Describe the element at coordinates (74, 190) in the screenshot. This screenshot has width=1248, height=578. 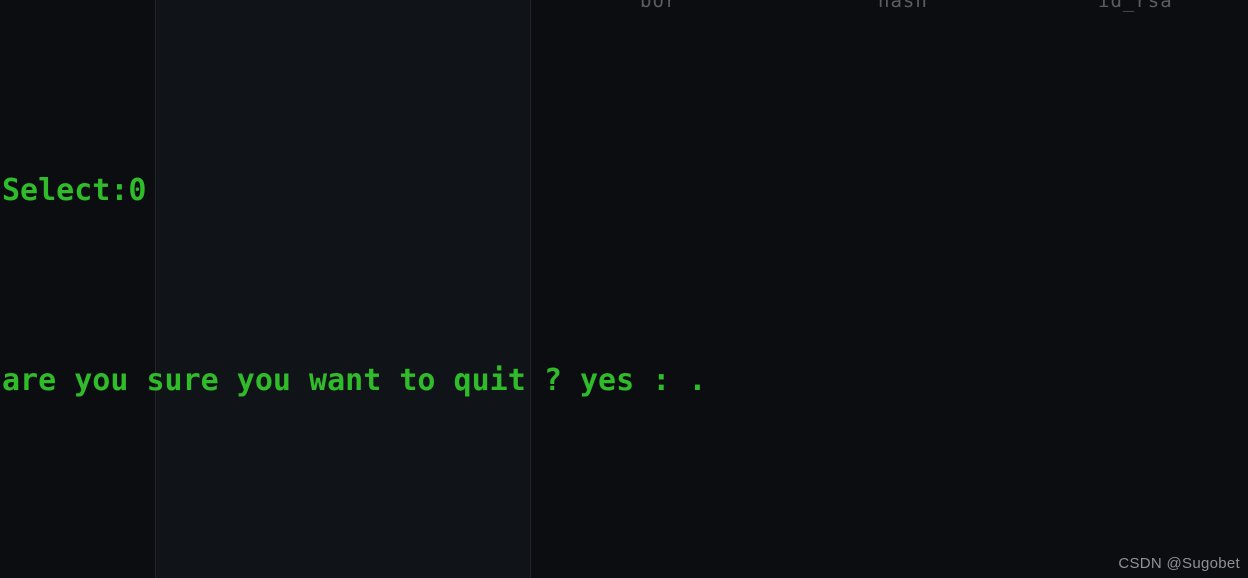
I see `select-text: Select:0` at that location.